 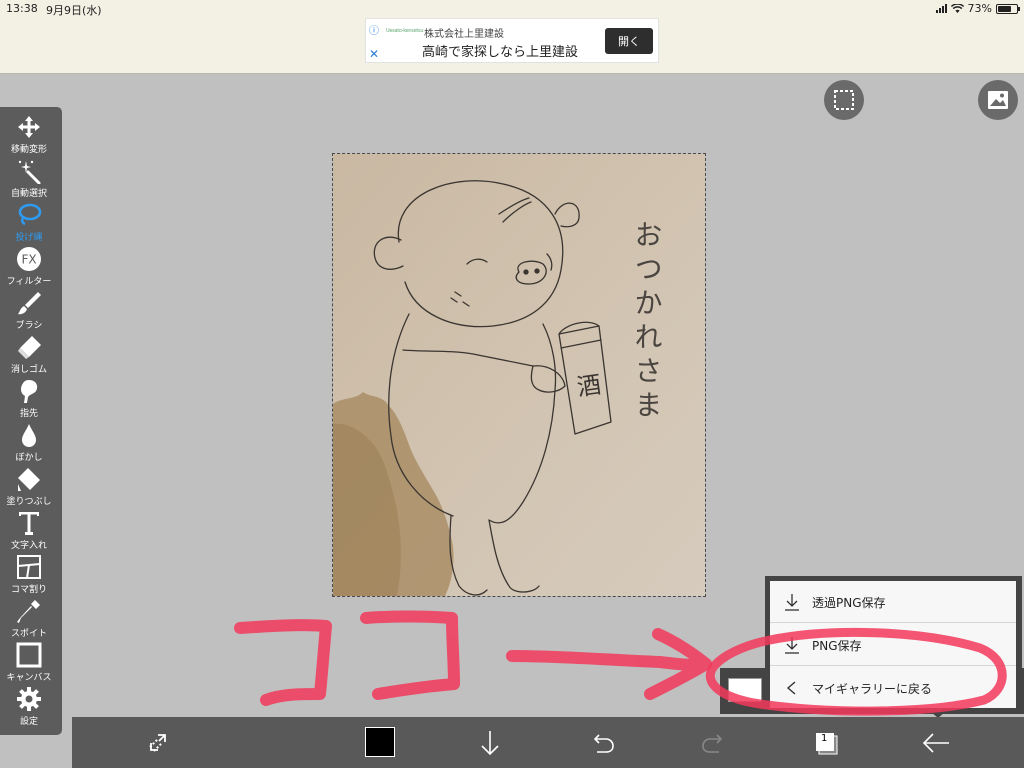 I want to click on undo-button, so click(x=602, y=743).